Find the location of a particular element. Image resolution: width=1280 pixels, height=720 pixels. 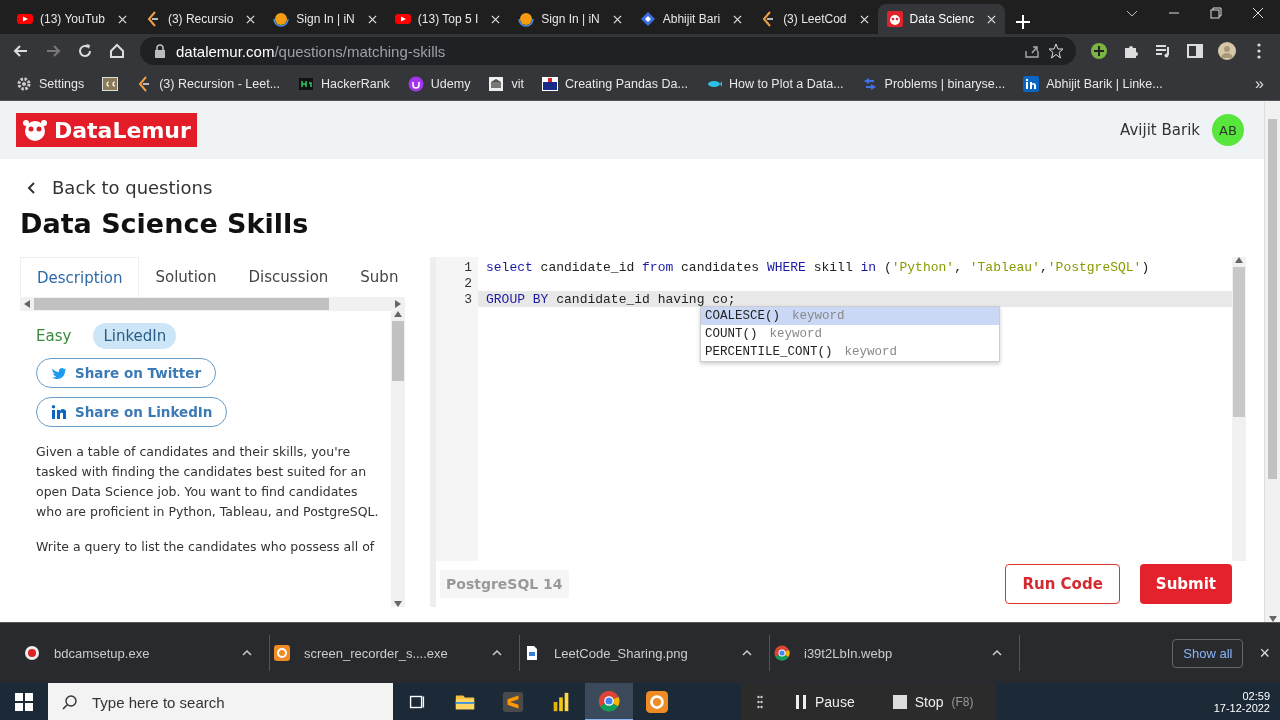

browser-tab: (13) Top 5 I is located at coordinates (447, 19).